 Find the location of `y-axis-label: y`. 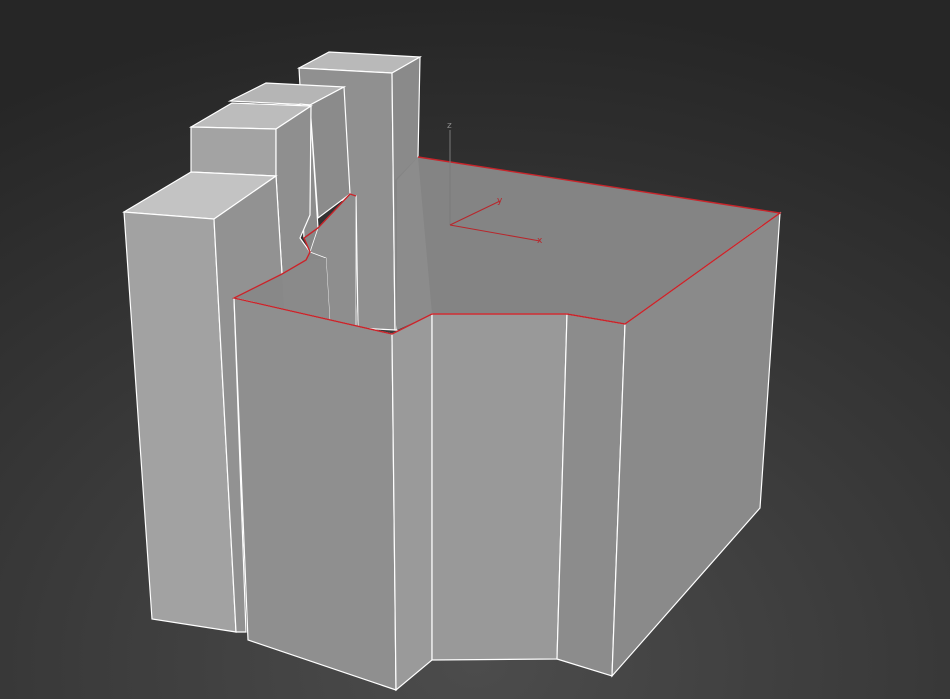

y-axis-label: y is located at coordinates (500, 201).